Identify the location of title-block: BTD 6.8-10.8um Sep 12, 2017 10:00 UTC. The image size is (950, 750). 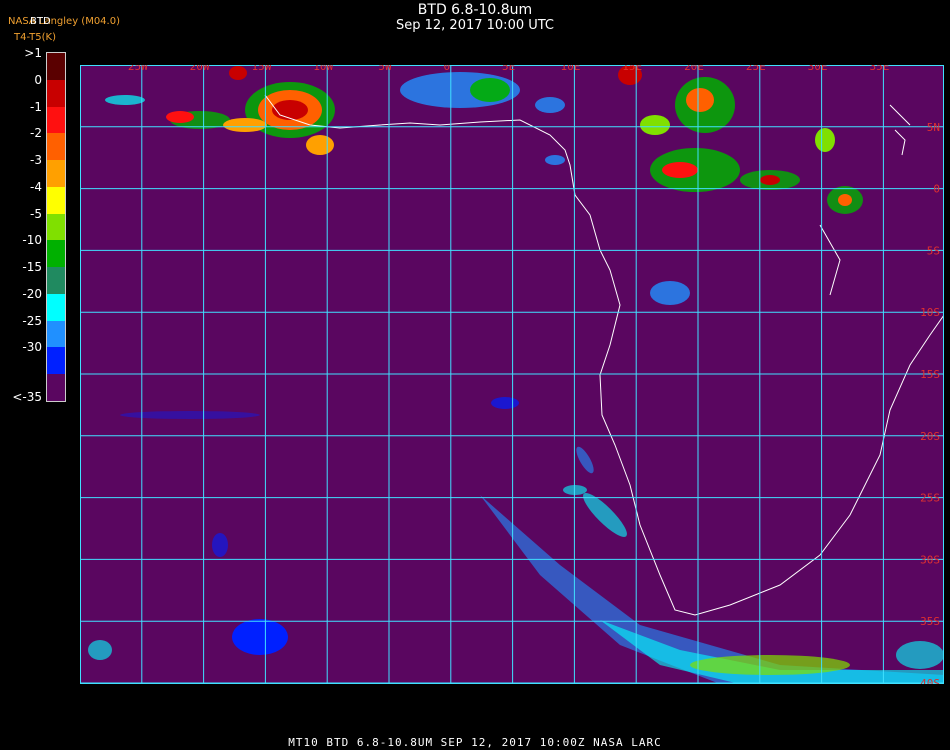
(475, 17).